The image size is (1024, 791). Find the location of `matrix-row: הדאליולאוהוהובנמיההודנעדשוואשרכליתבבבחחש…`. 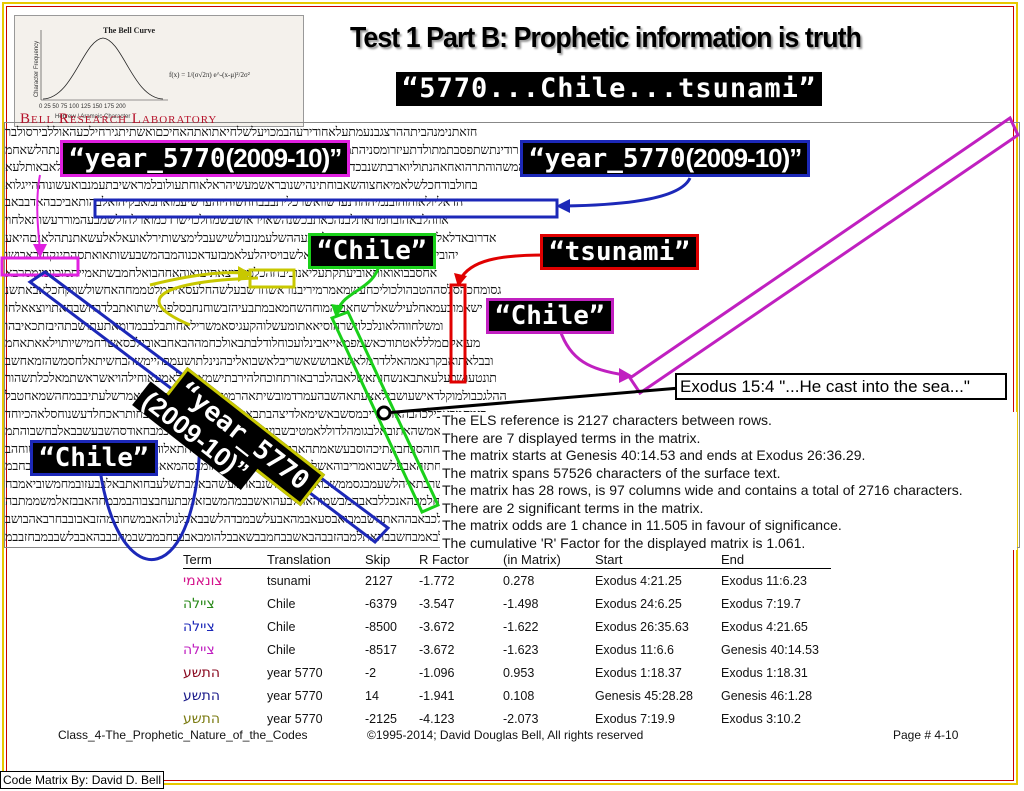

matrix-row: הדאליולאוהוהובנמיההודנעדשוואשרכליתבבבחחש… is located at coordinates (234, 202).